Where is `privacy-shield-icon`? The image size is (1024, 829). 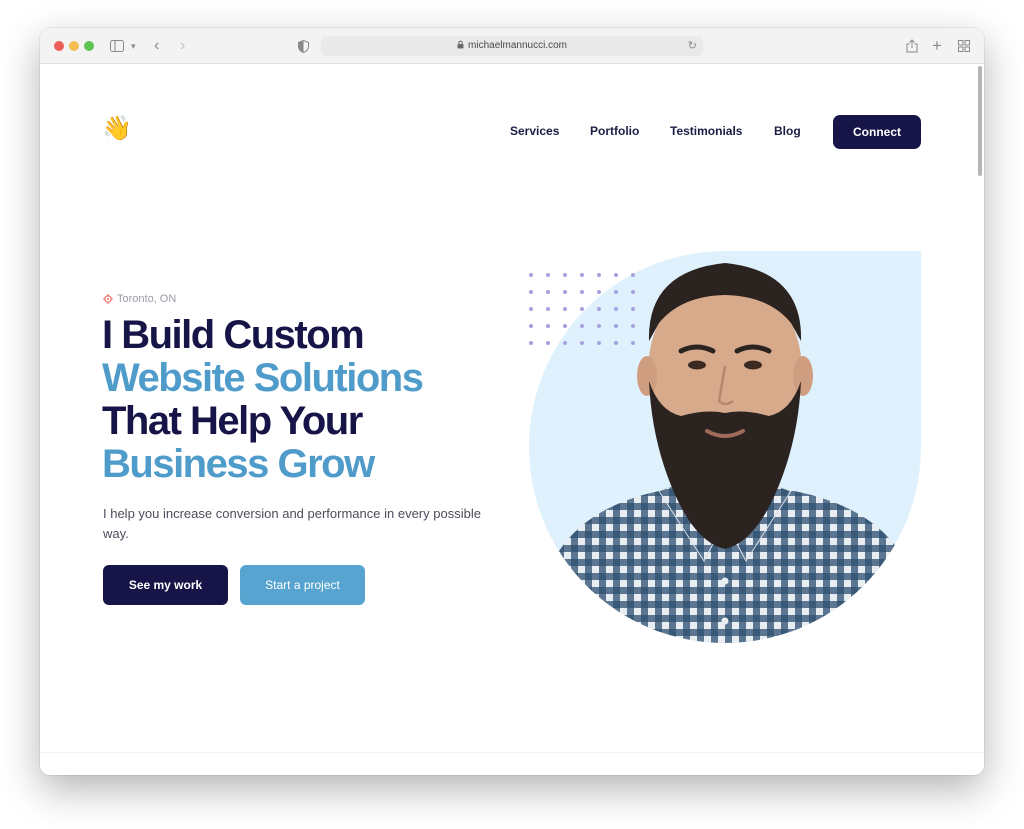 privacy-shield-icon is located at coordinates (303, 46).